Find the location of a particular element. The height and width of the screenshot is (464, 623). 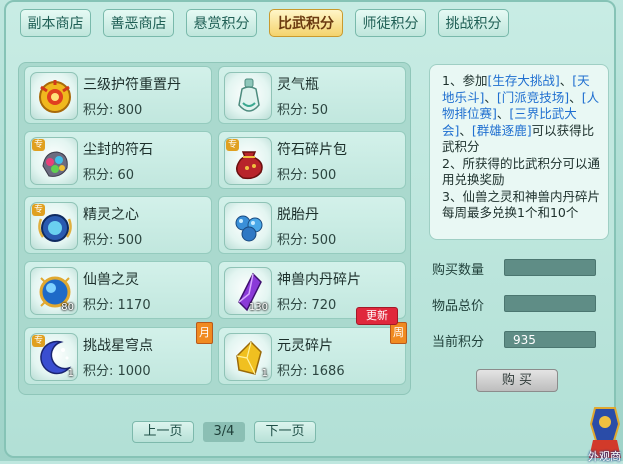

item-card: 脱胎丹 积分: 500 is located at coordinates (312, 225).